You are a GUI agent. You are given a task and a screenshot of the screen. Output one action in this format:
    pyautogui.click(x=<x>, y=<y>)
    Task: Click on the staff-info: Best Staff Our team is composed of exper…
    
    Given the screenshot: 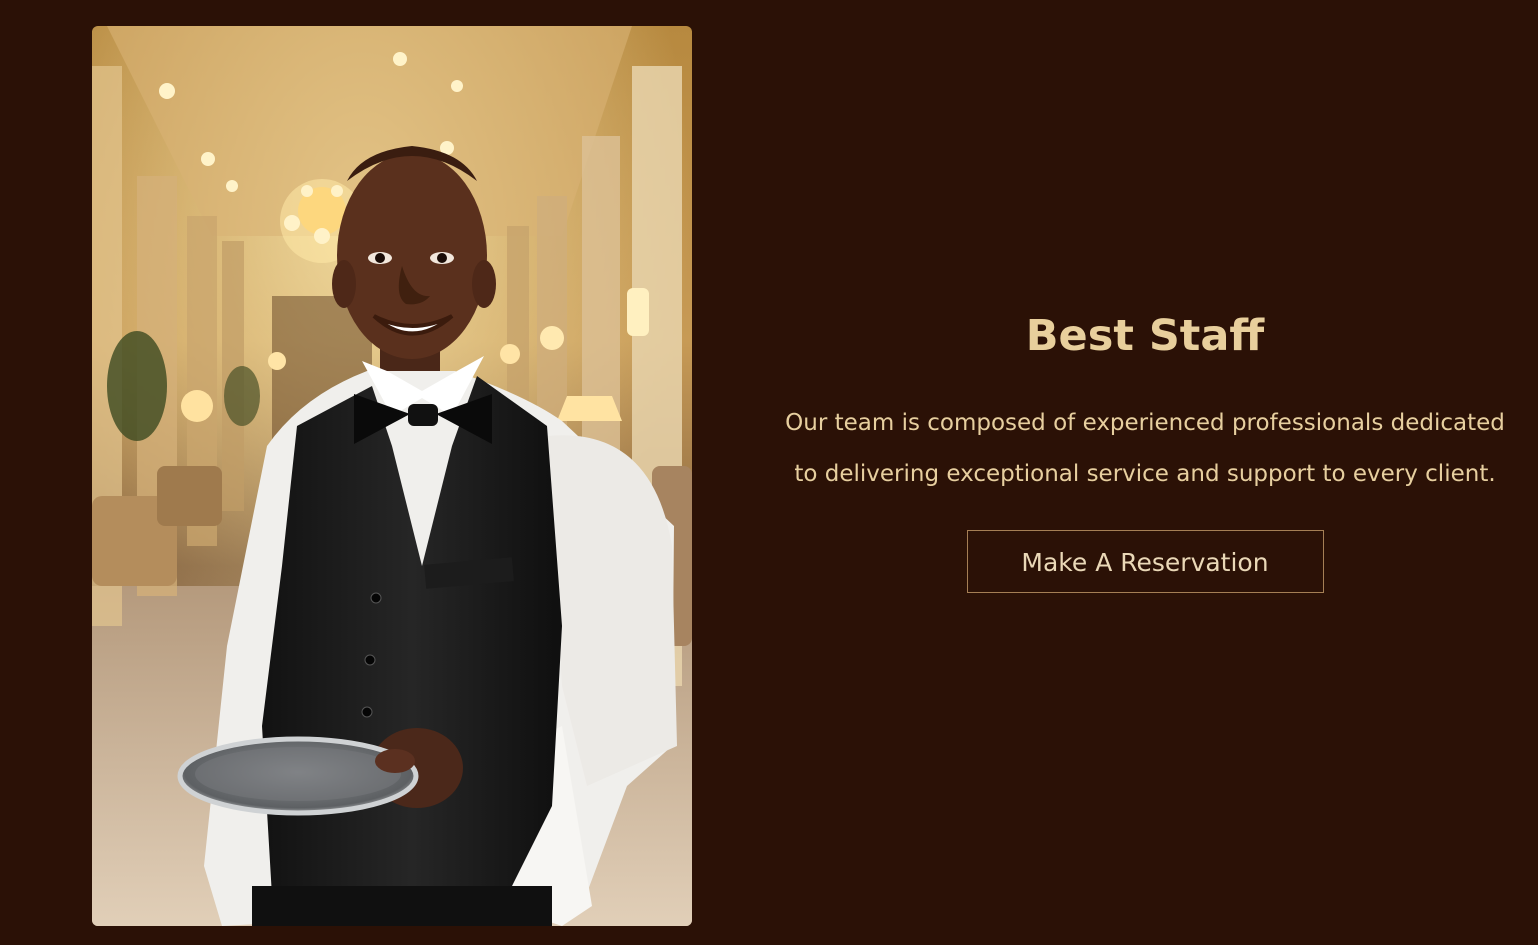 What is the action you would take?
    pyautogui.click(x=1145, y=446)
    